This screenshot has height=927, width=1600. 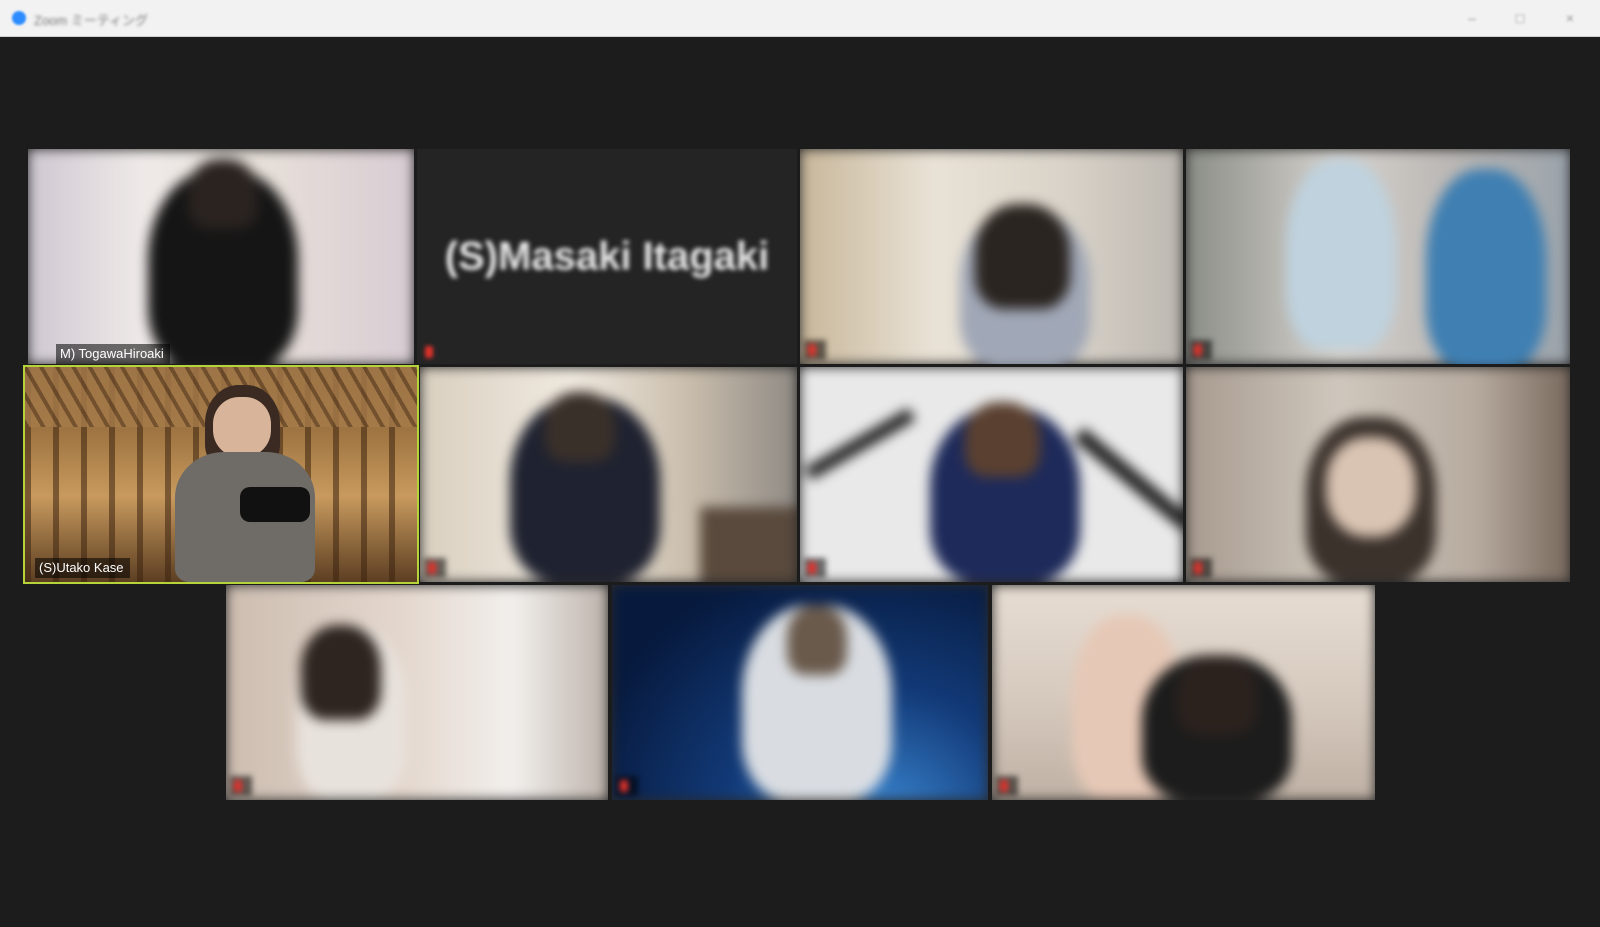 What do you see at coordinates (91, 20) in the screenshot?
I see `window-title: Zoom ミーティング` at bounding box center [91, 20].